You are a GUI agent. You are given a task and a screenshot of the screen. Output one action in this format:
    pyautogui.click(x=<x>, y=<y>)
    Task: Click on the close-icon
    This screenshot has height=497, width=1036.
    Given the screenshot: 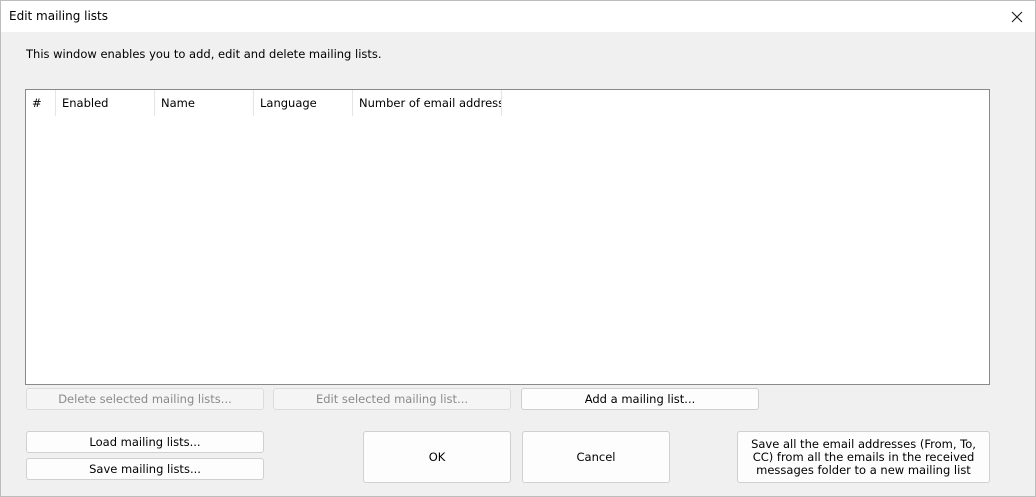 What is the action you would take?
    pyautogui.click(x=1017, y=16)
    